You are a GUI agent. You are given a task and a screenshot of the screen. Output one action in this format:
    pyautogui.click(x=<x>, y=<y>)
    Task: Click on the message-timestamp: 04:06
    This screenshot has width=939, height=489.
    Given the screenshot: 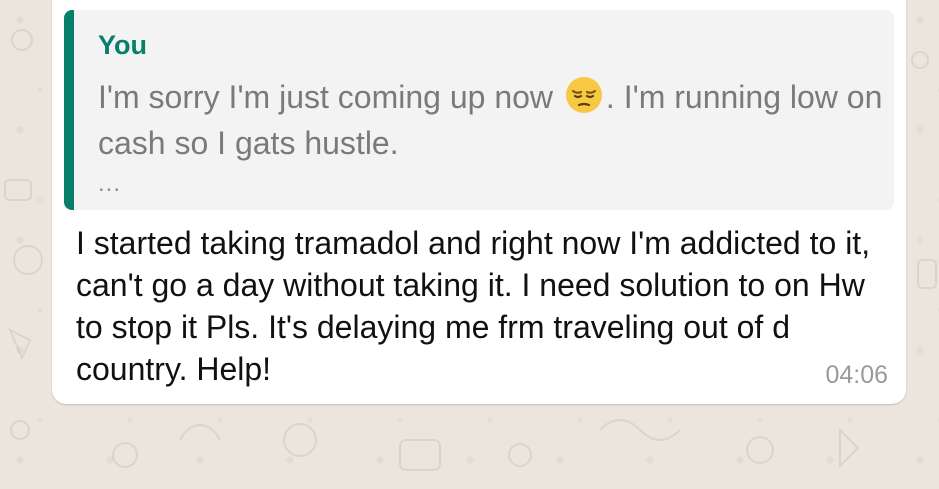 What is the action you would take?
    pyautogui.click(x=856, y=375)
    